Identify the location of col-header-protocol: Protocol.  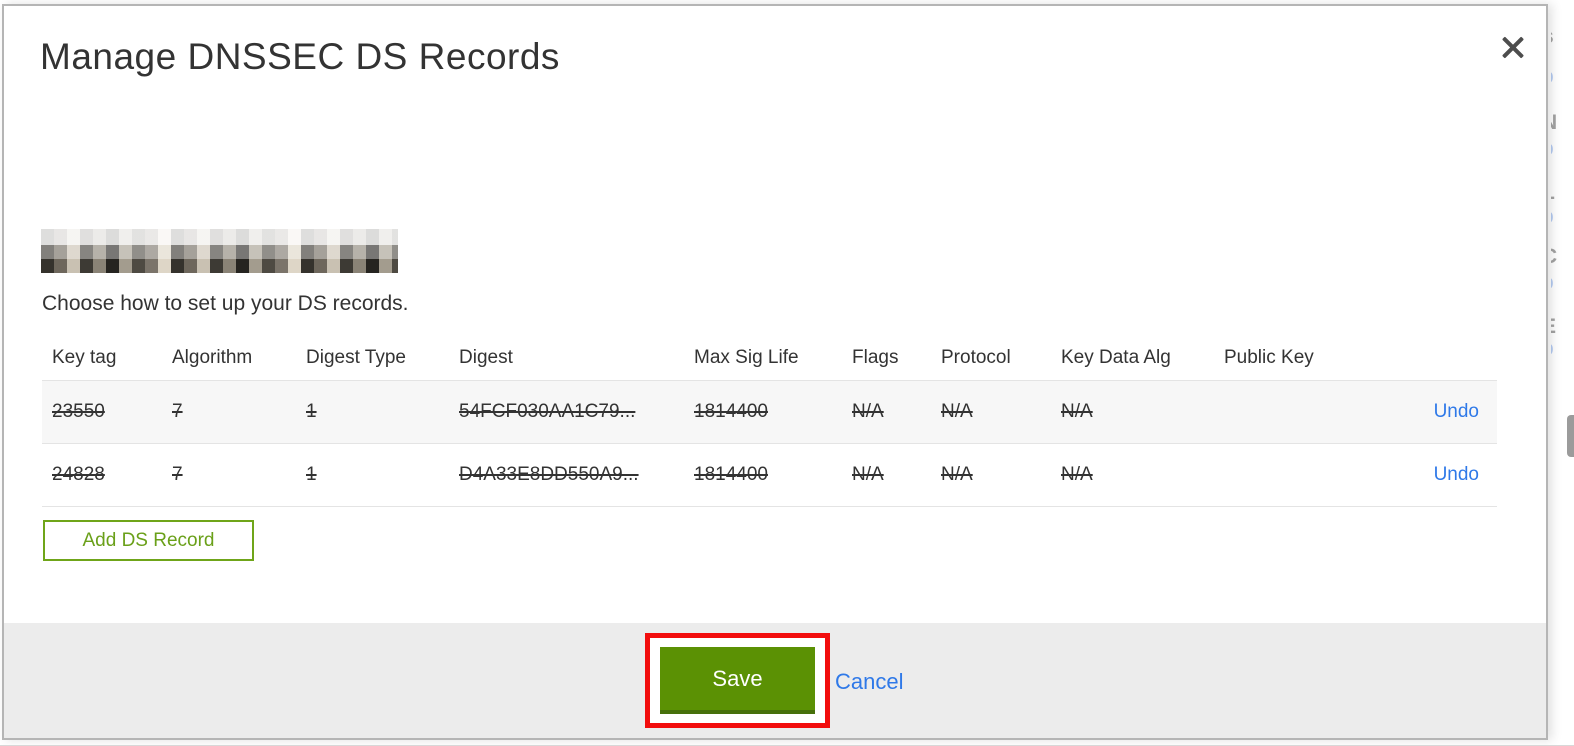
(976, 357).